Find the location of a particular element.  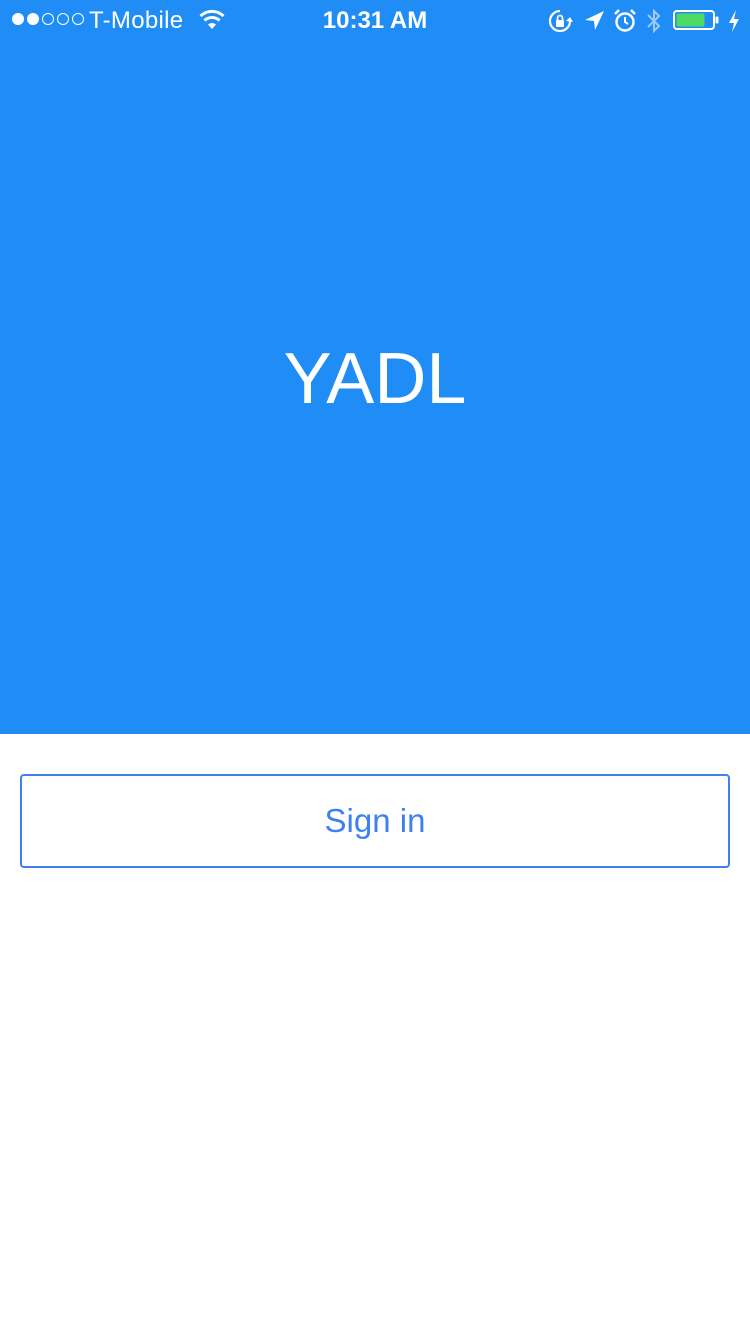

bluetooth-icon is located at coordinates (654, 21).